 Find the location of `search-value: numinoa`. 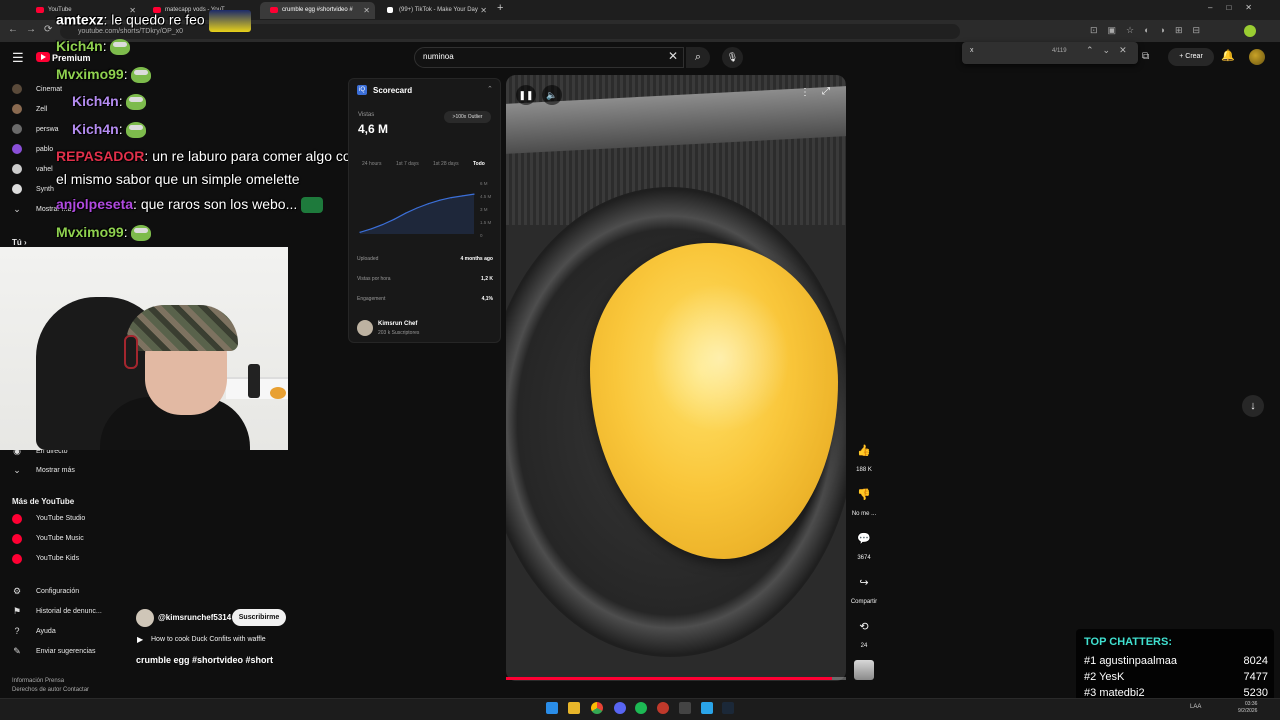

search-value: numinoa is located at coordinates (438, 56).